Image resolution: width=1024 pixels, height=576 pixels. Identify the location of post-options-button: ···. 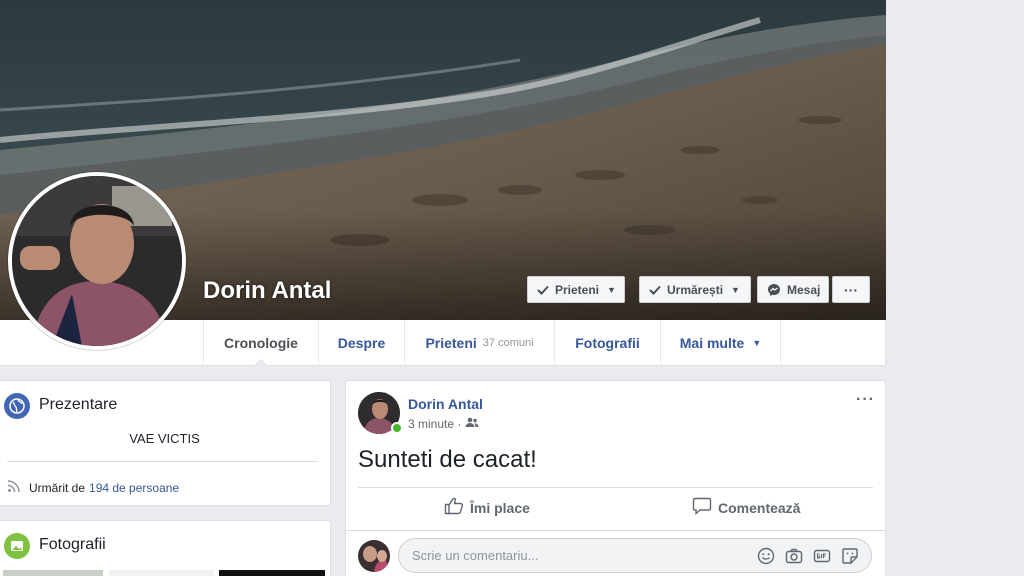
(865, 400).